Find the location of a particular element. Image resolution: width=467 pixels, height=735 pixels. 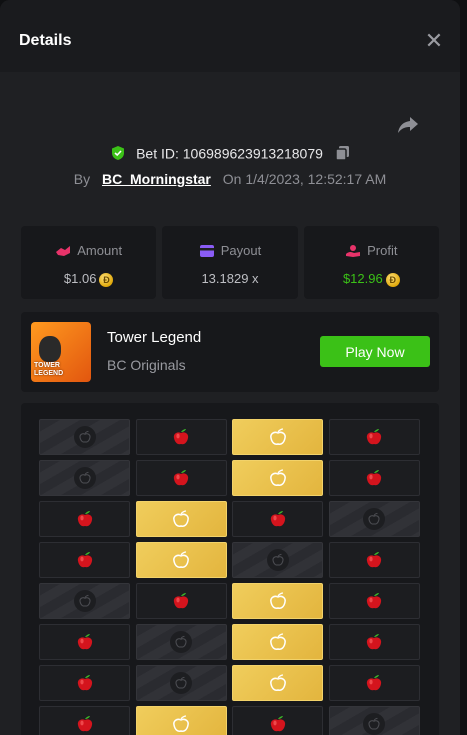

copy-icon is located at coordinates (342, 153).